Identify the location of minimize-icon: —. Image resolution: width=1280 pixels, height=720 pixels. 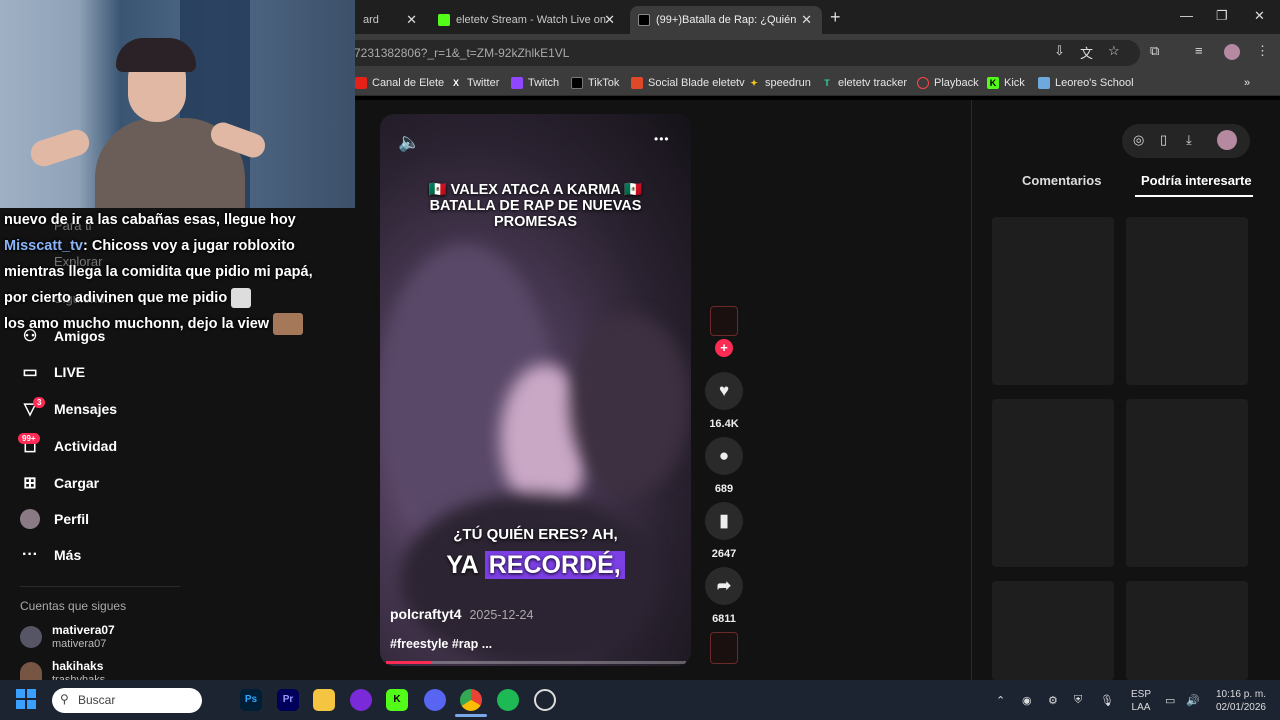
(1186, 15).